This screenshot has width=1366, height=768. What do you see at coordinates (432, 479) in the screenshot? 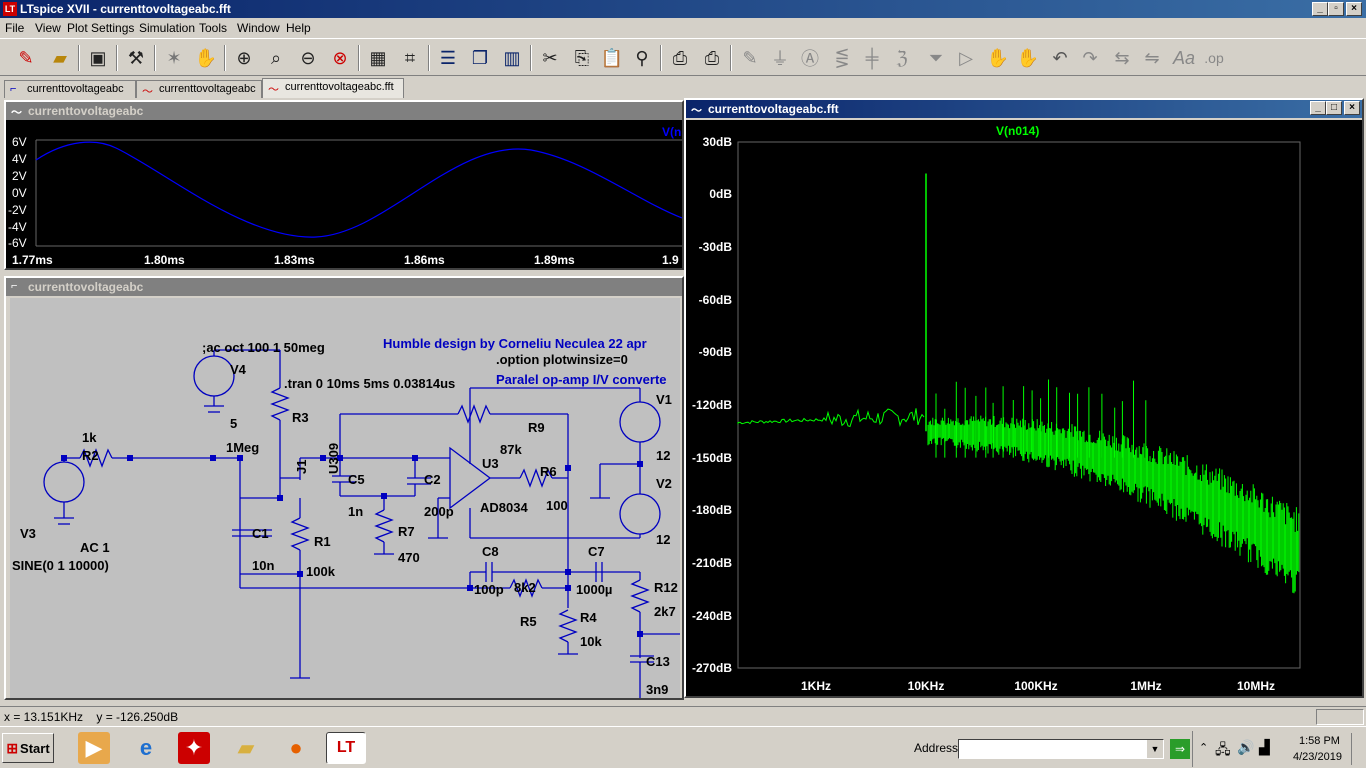
I see `c2-label: C2` at bounding box center [432, 479].